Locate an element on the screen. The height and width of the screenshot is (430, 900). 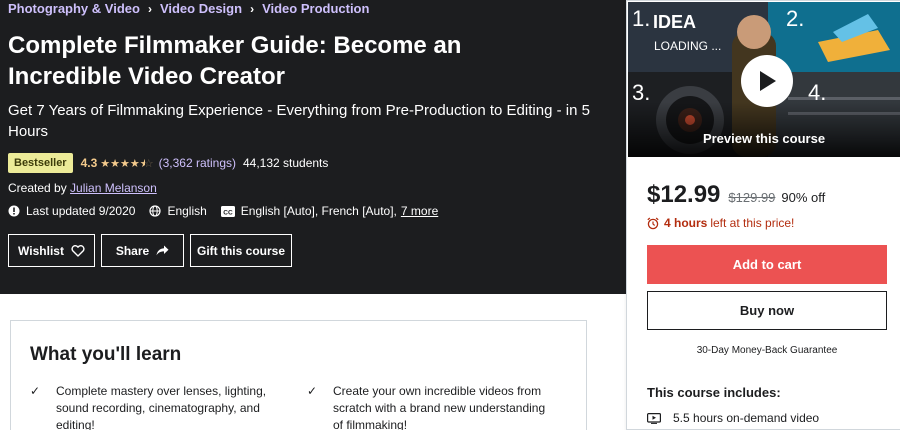
buy-now-button: Buy now is located at coordinates (767, 310).